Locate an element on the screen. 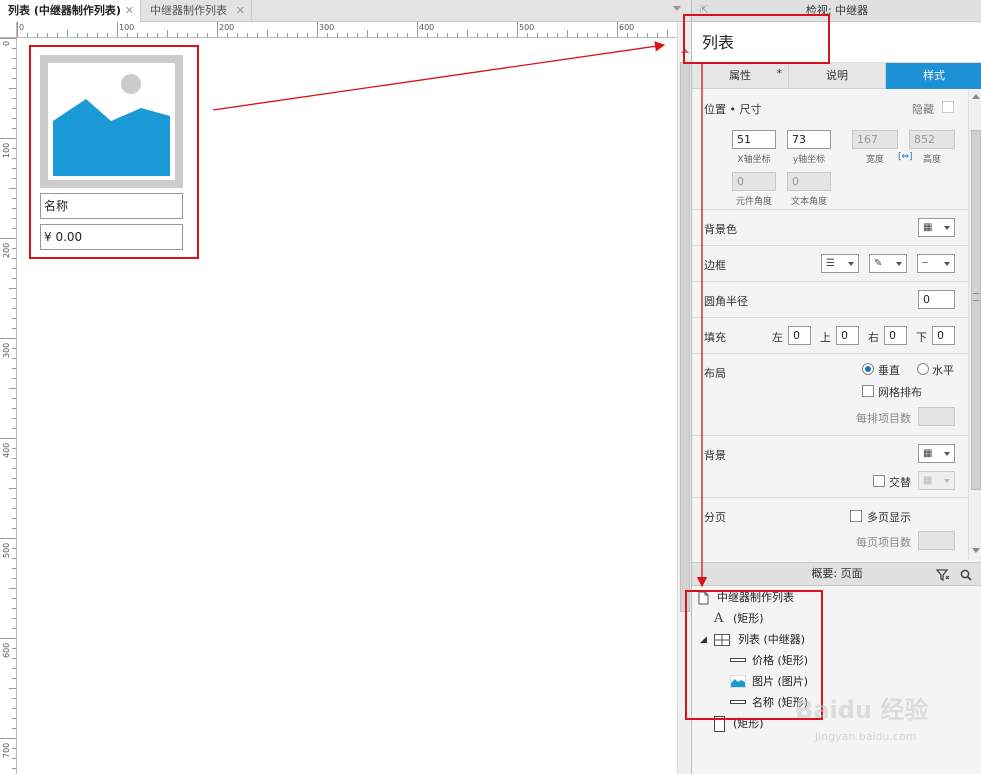 The image size is (981, 774). tab-list-page: 列表 (中继器制作列表) ✕ is located at coordinates (70, 11).